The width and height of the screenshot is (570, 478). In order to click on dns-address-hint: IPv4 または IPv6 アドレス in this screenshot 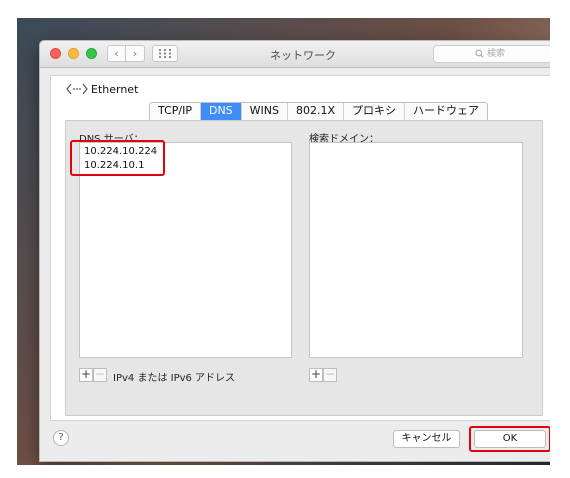, I will do `click(174, 378)`.